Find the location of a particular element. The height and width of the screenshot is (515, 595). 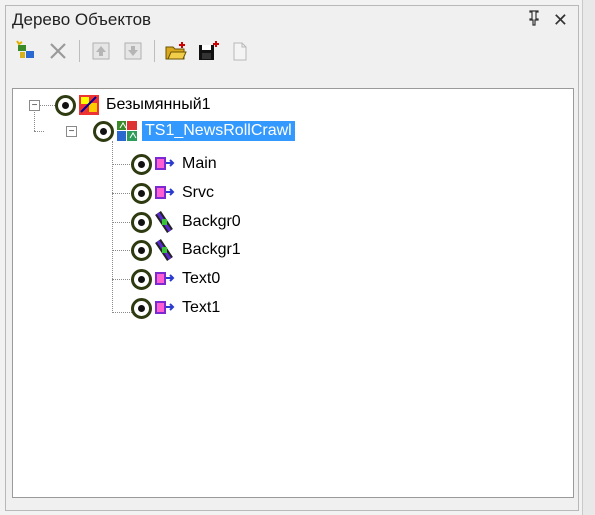

tree-node-child: Backgr1 is located at coordinates (186, 250).